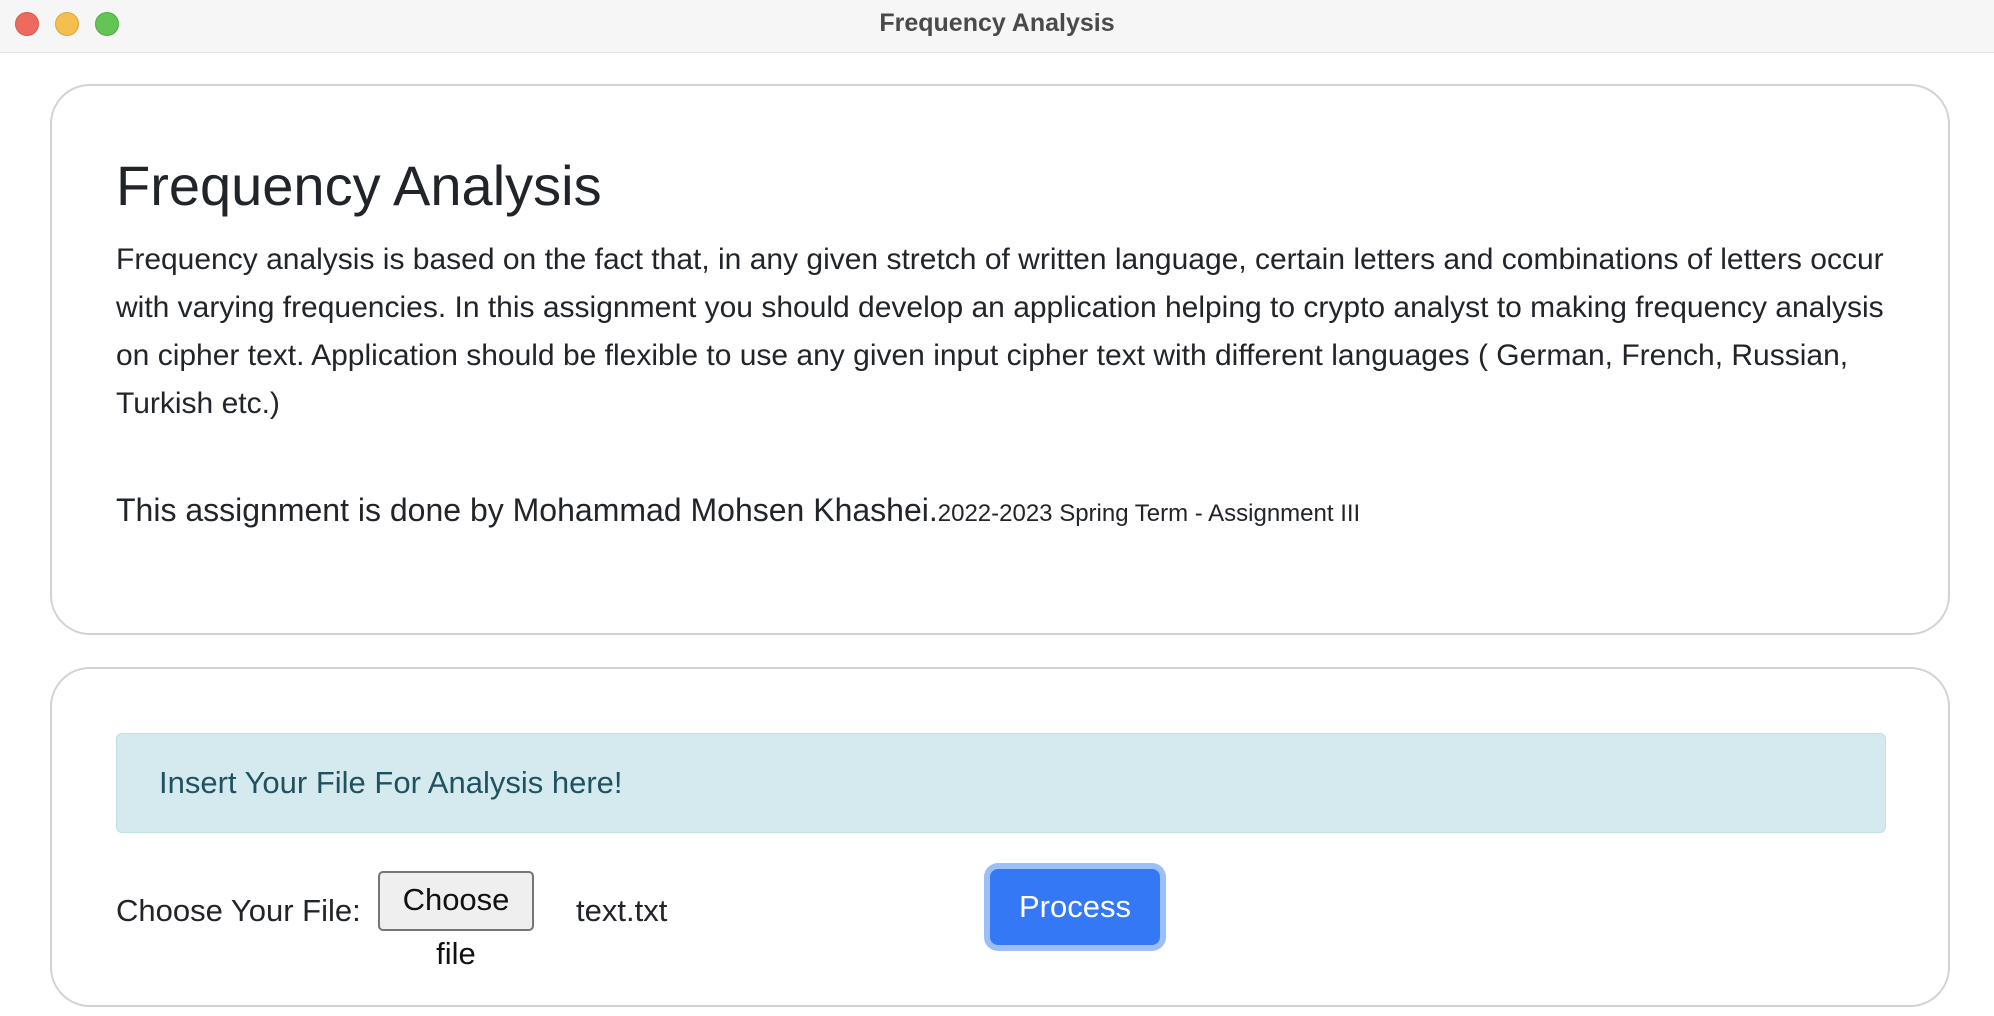 Image resolution: width=1994 pixels, height=1016 pixels. I want to click on page-heading: Frequency Analysis, so click(359, 185).